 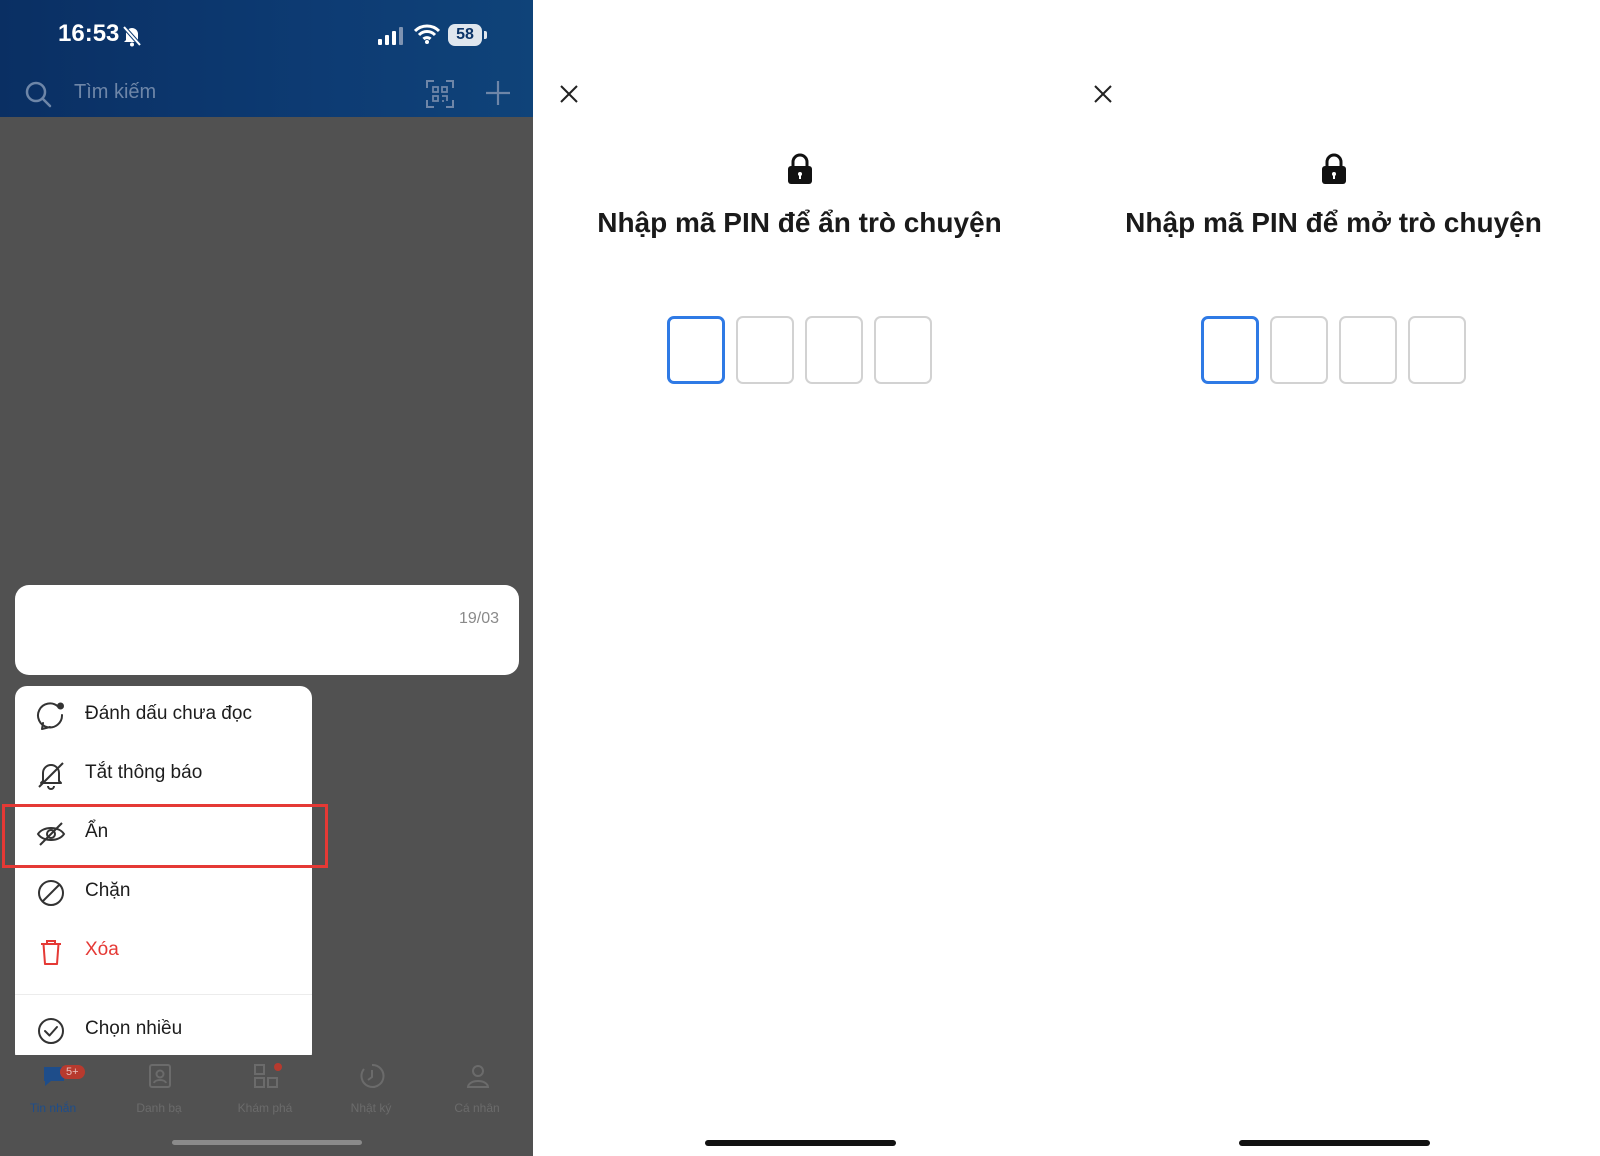 I want to click on wifi-icon, so click(x=427, y=34).